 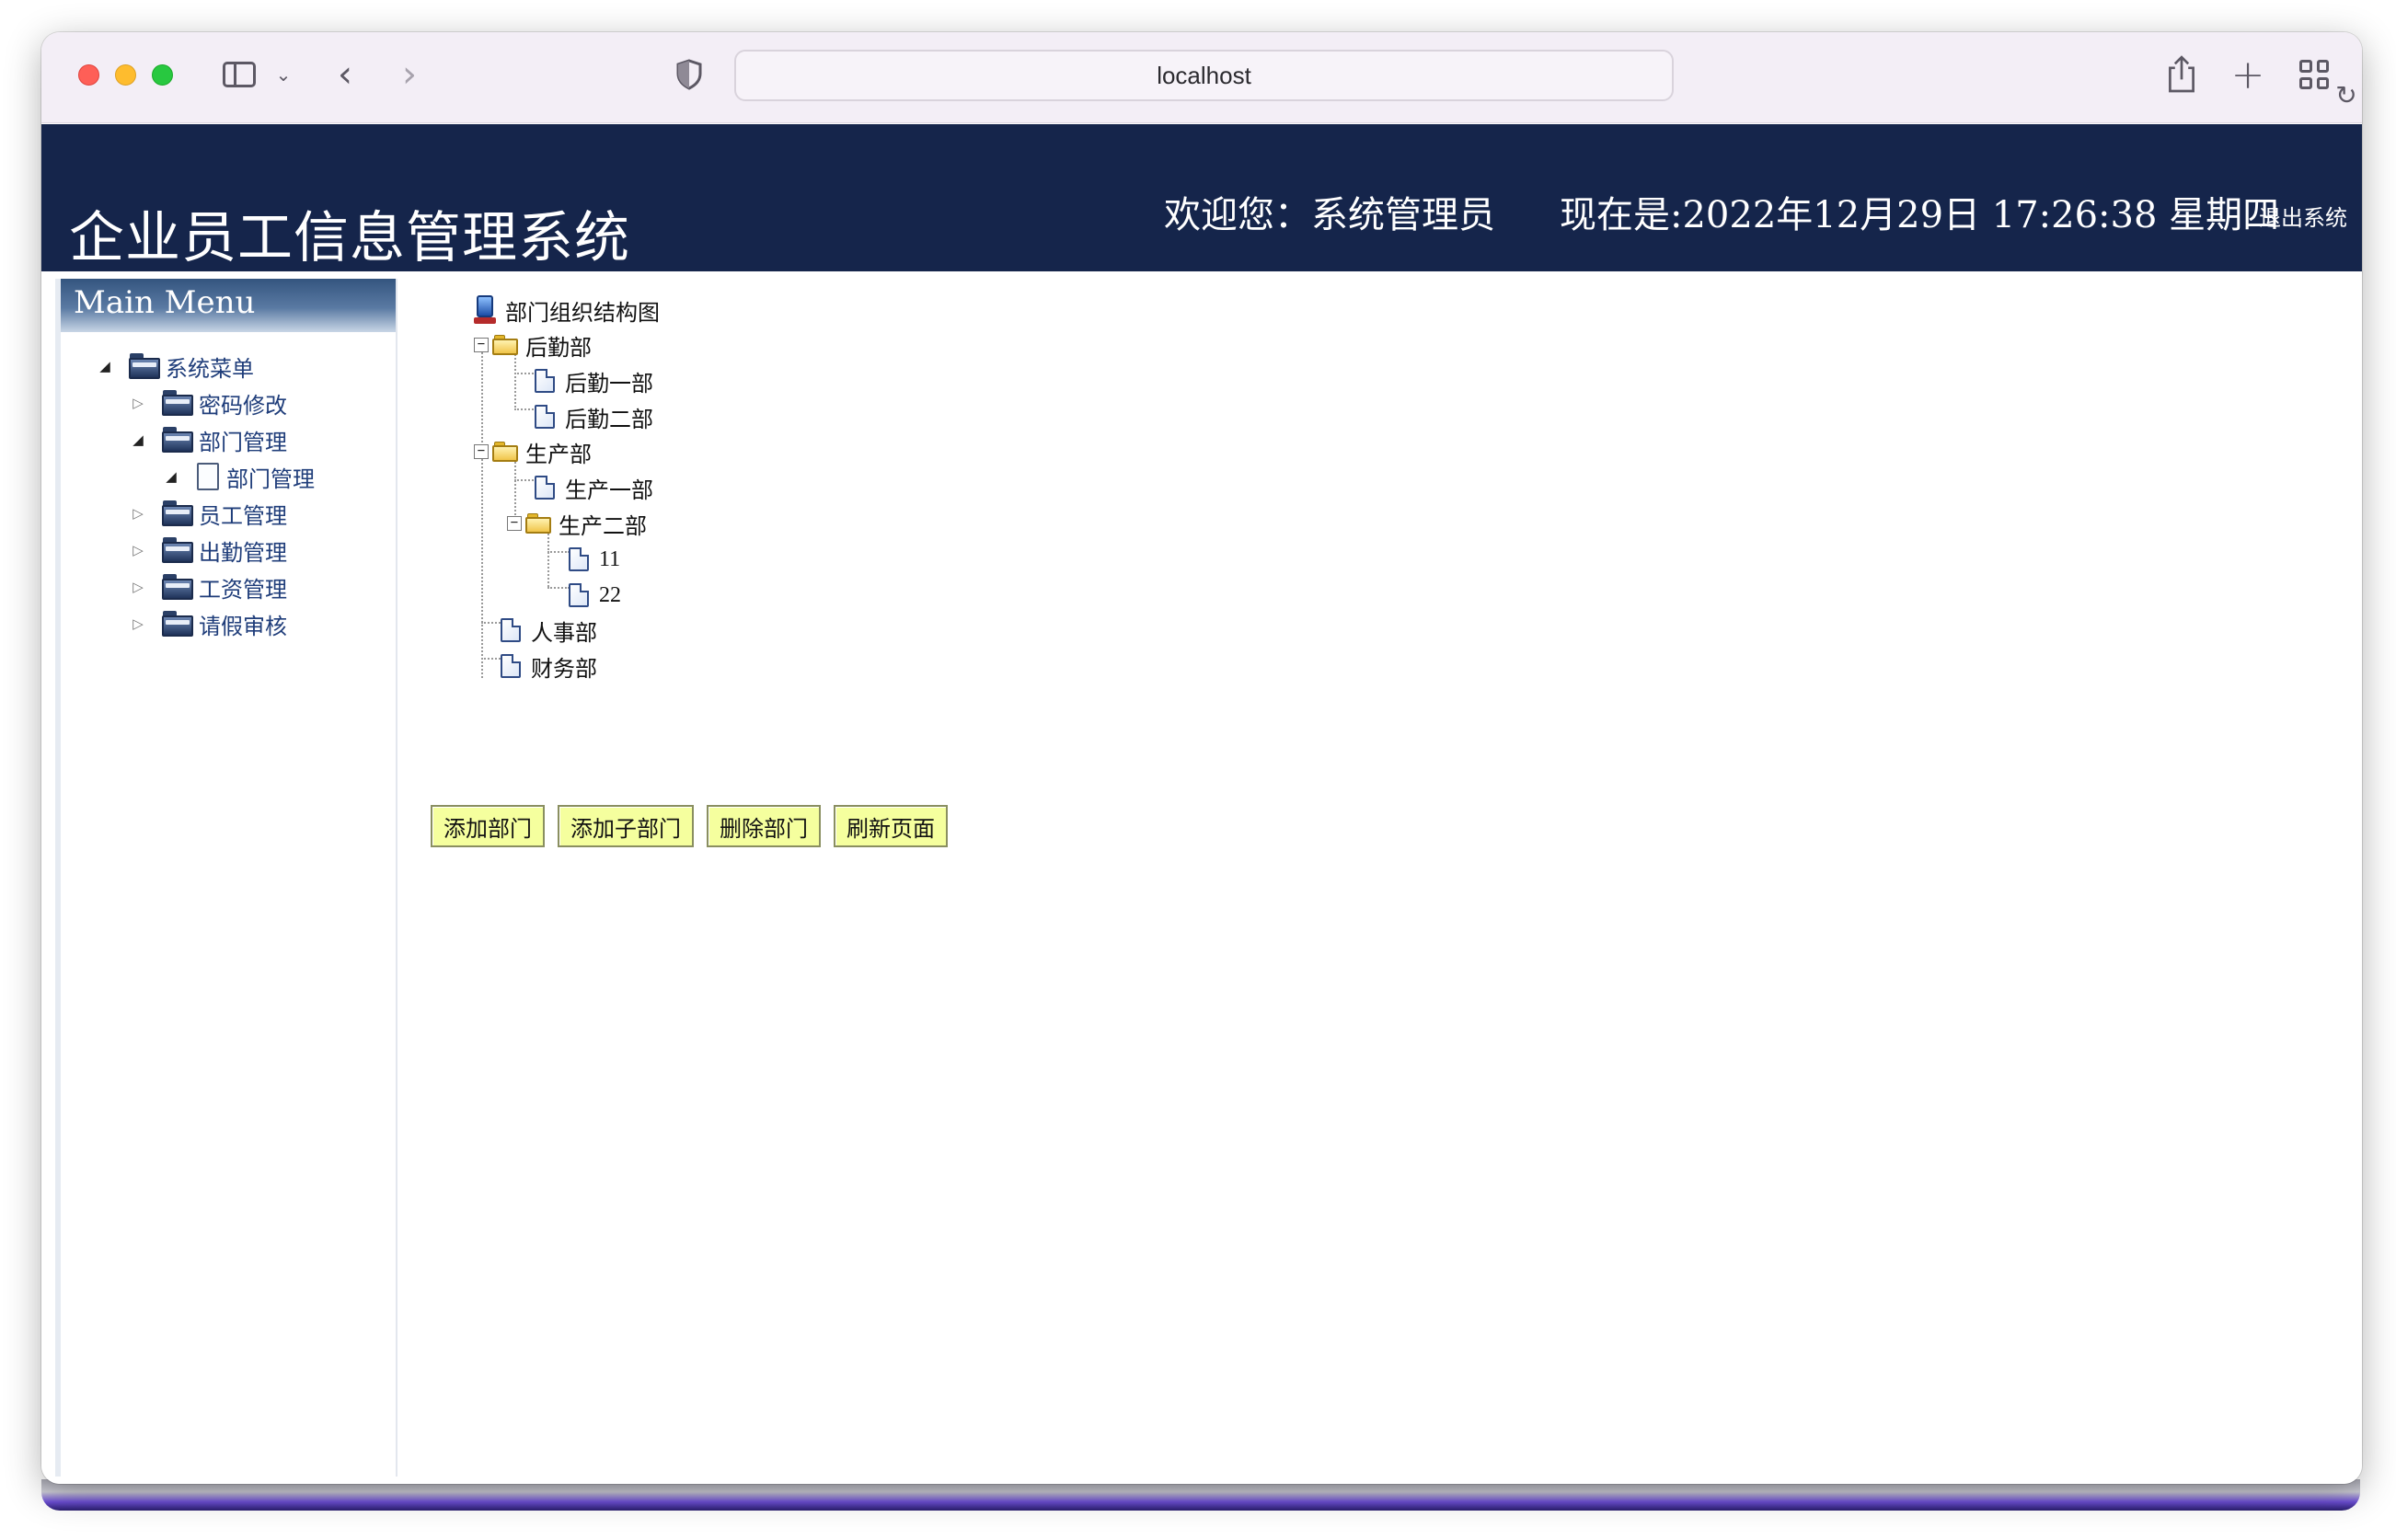 I want to click on minimize-window-button, so click(x=126, y=75).